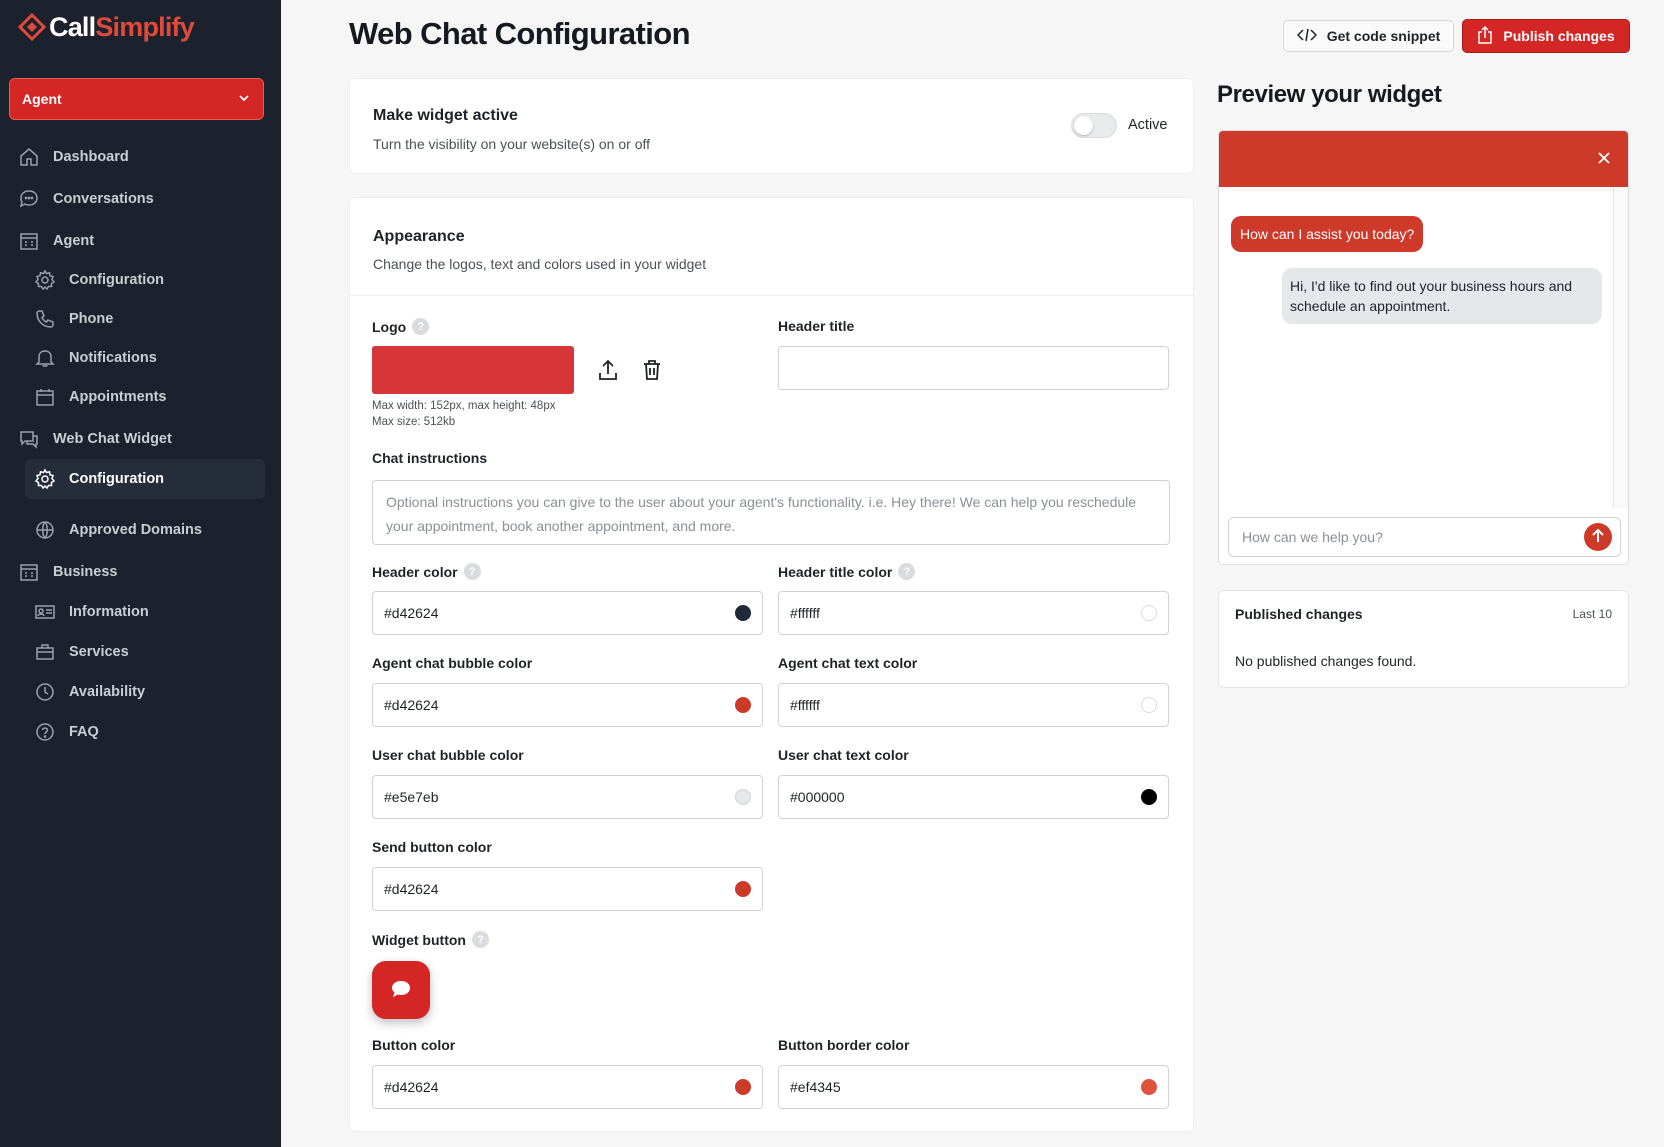  Describe the element at coordinates (973, 705) in the screenshot. I see `agent-text-color-input: #ffffff` at that location.